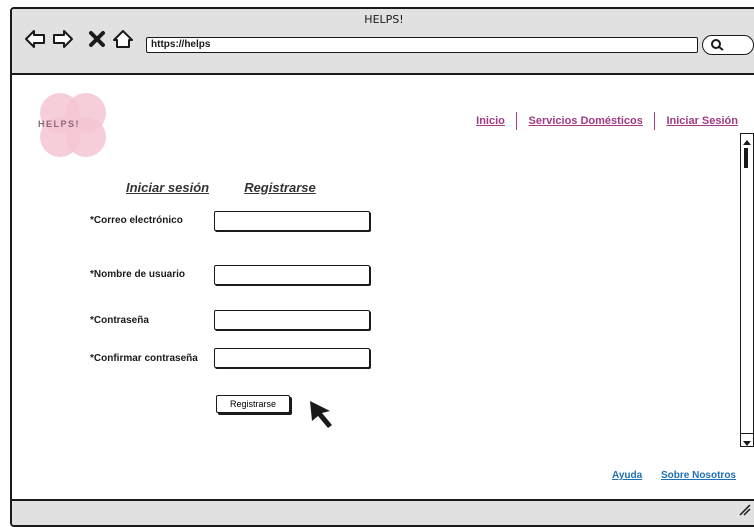 Image resolution: width=754 pixels, height=527 pixels. What do you see at coordinates (59, 124) in the screenshot?
I see `logo-text: HELPS!` at bounding box center [59, 124].